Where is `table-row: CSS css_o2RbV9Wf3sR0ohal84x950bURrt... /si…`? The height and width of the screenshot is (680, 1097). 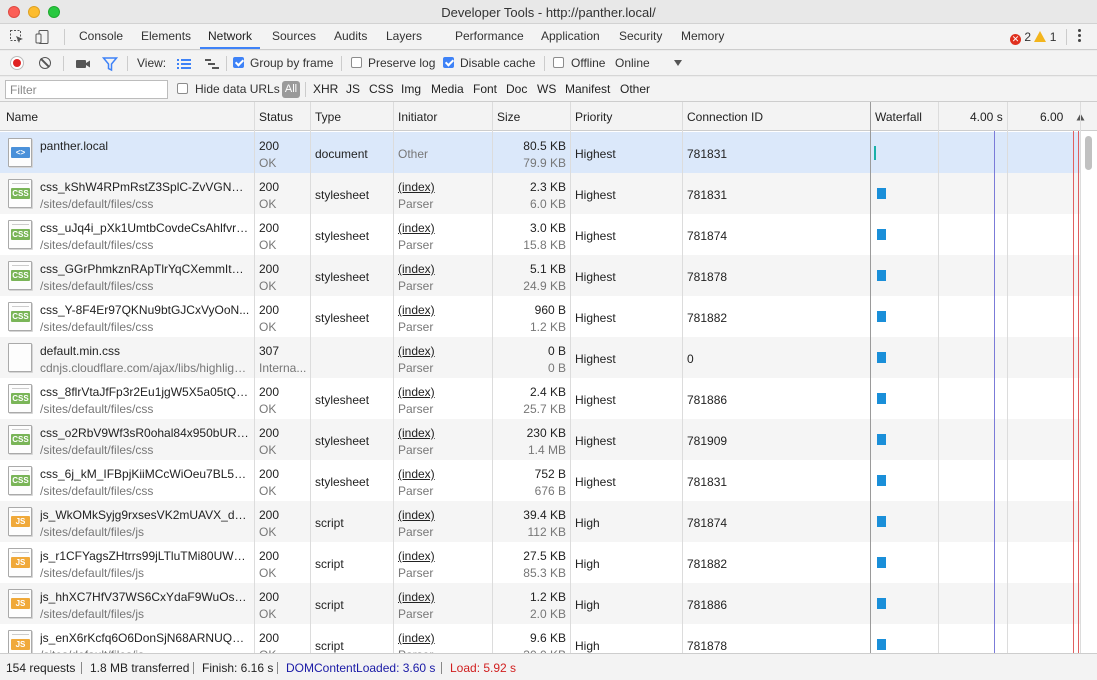
table-row: CSS css_o2RbV9Wf3sR0ohal84x950bURrt... /si… is located at coordinates (540, 439).